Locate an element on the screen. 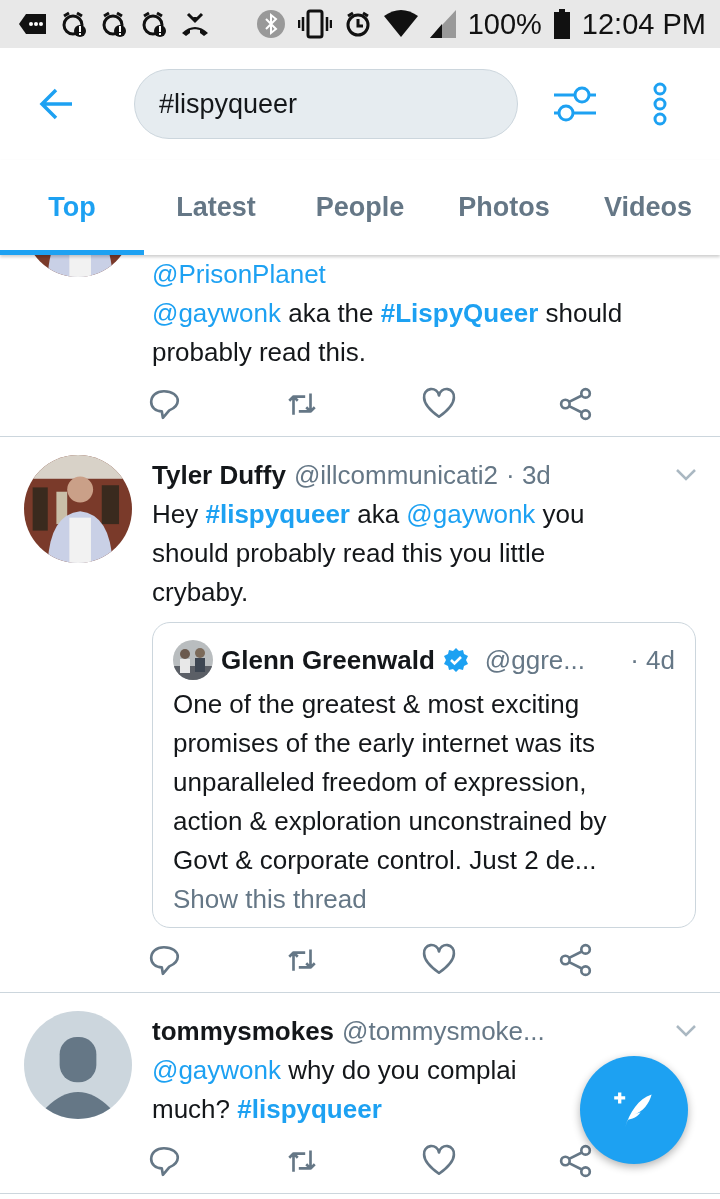  default-avatar-icon is located at coordinates (78, 1065).